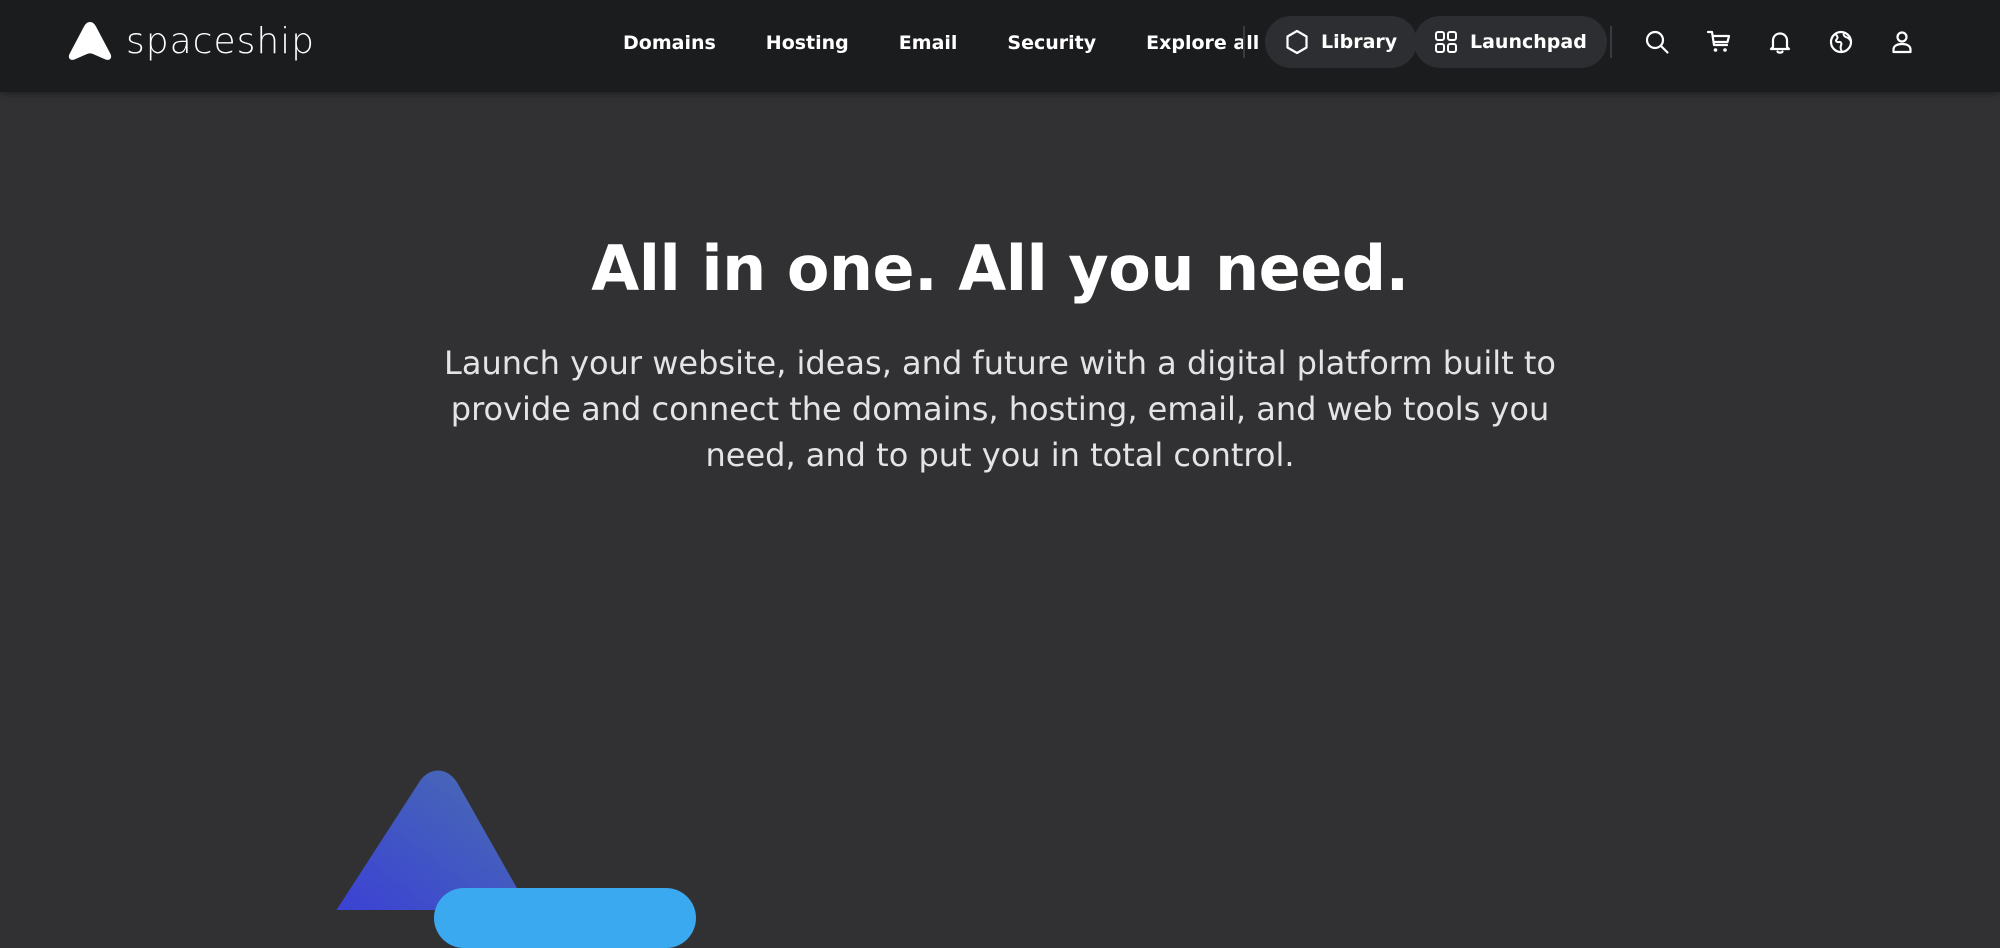 The image size is (2000, 948). I want to click on spaceship-logo-icon, so click(90, 41).